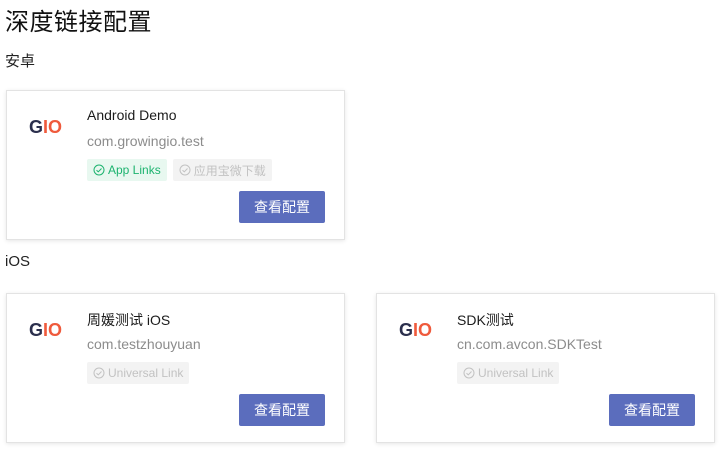 The height and width of the screenshot is (452, 724). Describe the element at coordinates (132, 115) in the screenshot. I see `app-name: Android Demo` at that location.